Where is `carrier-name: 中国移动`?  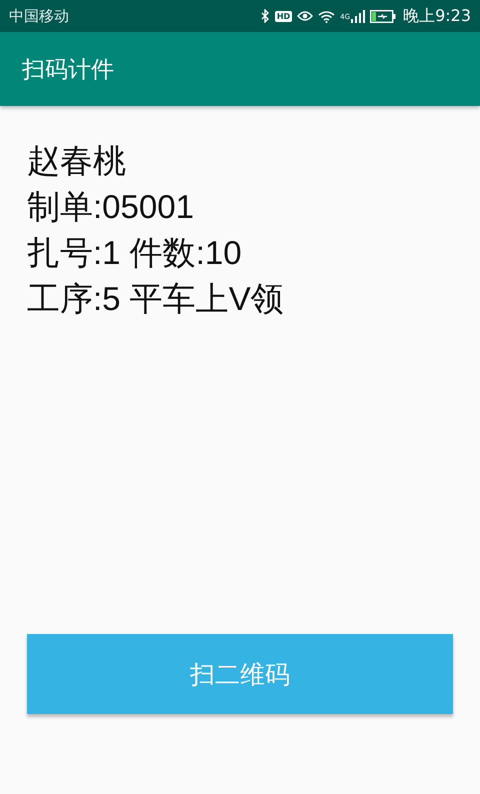 carrier-name: 中国移动 is located at coordinates (39, 16).